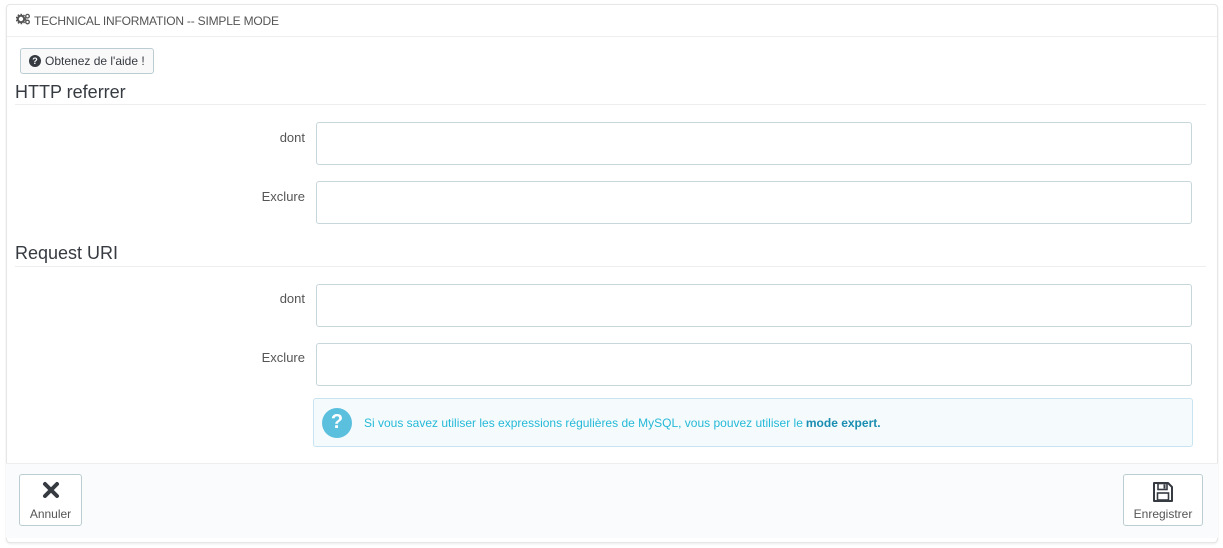  What do you see at coordinates (70, 92) in the screenshot?
I see `section-title-http-referrer: HTTP referrer` at bounding box center [70, 92].